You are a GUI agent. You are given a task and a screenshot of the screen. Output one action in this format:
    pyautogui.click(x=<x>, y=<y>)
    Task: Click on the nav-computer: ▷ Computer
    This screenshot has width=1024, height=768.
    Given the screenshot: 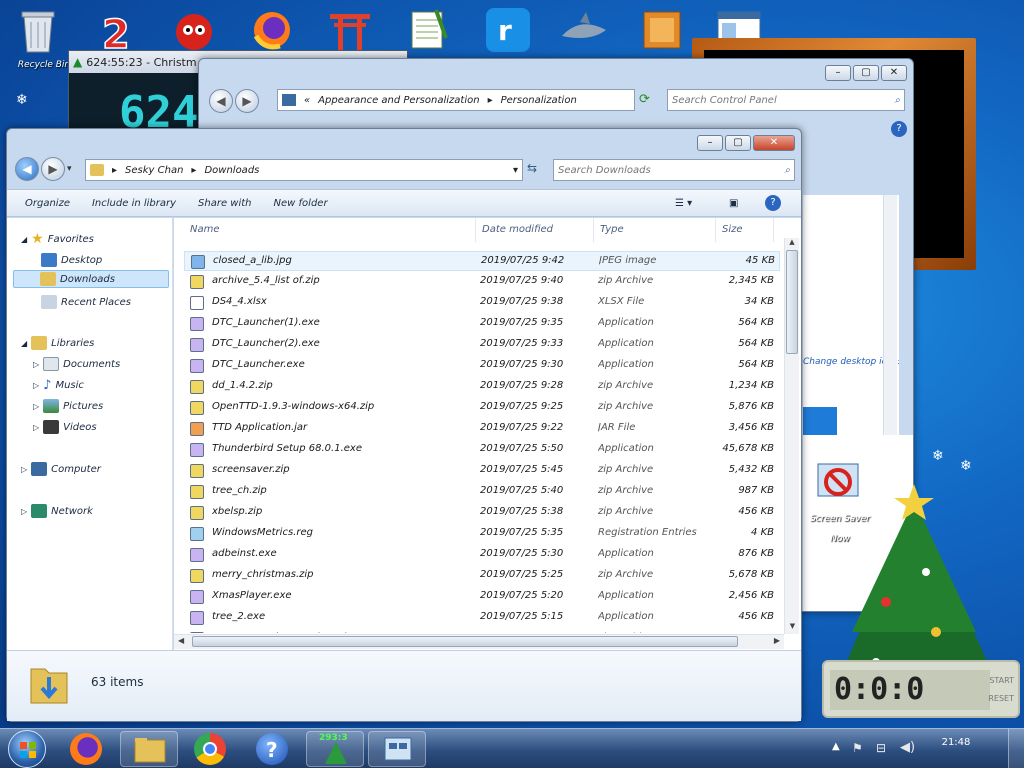 What is the action you would take?
    pyautogui.click(x=61, y=469)
    